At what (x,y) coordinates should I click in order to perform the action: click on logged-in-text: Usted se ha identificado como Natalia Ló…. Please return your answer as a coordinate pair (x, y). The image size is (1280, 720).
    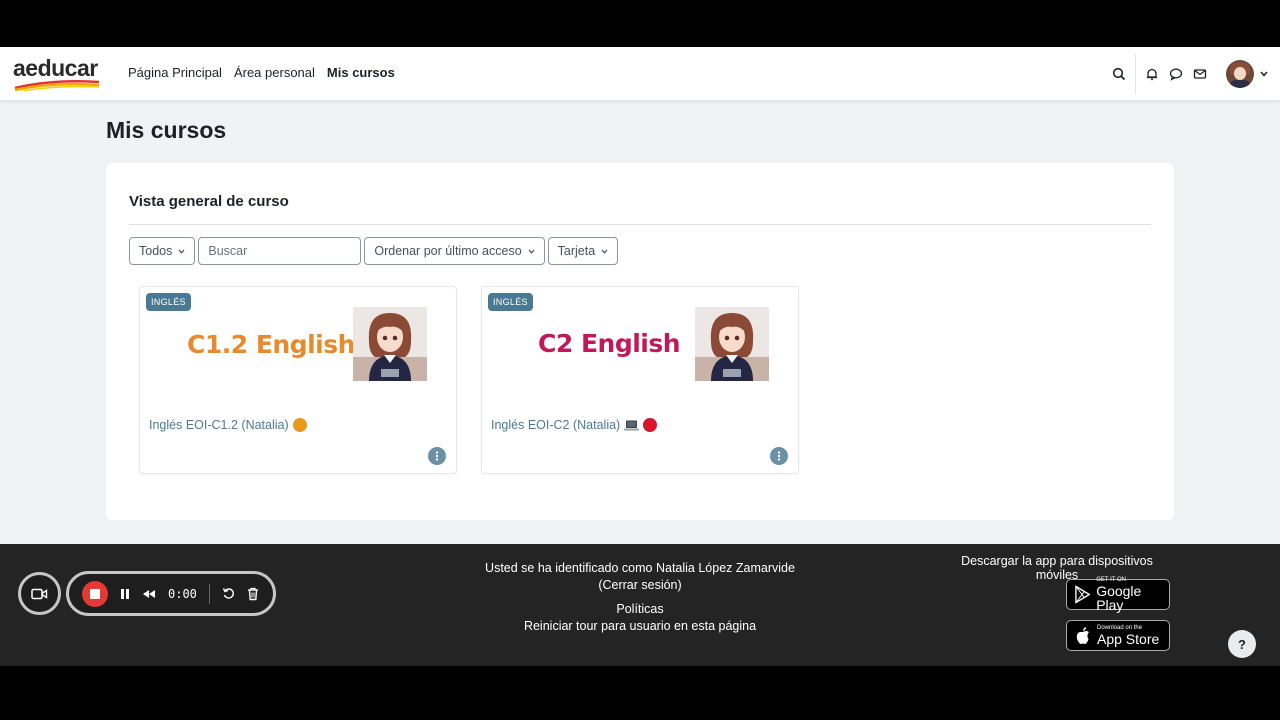
    Looking at the image, I should click on (640, 568).